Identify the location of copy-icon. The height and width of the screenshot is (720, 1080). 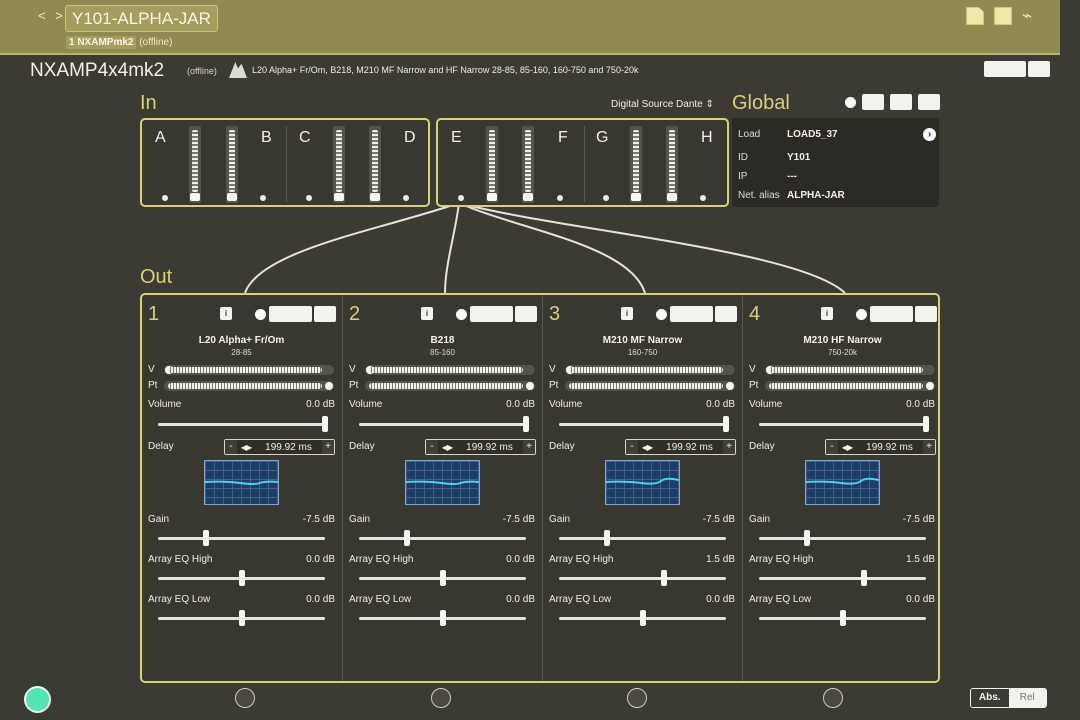
(975, 16).